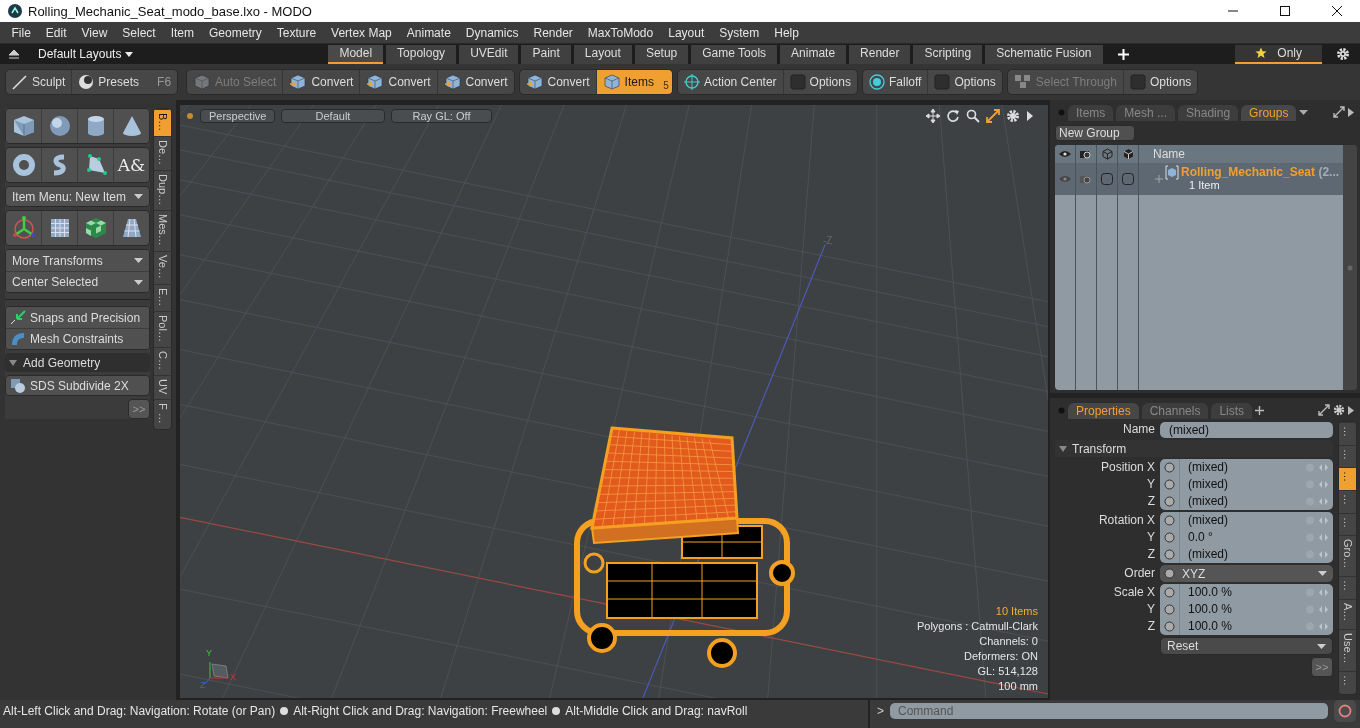 This screenshot has width=1360, height=728. Describe the element at coordinates (356, 54) in the screenshot. I see `layout-tab: Model` at that location.